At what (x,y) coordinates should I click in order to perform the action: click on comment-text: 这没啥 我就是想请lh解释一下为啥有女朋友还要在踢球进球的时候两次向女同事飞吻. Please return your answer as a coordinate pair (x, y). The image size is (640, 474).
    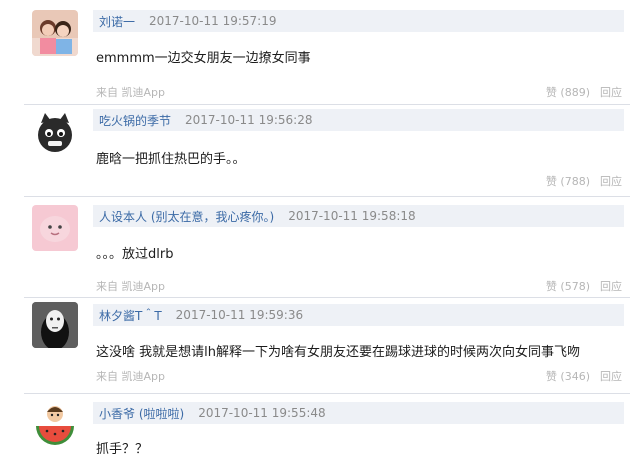
    Looking at the image, I should click on (338, 352).